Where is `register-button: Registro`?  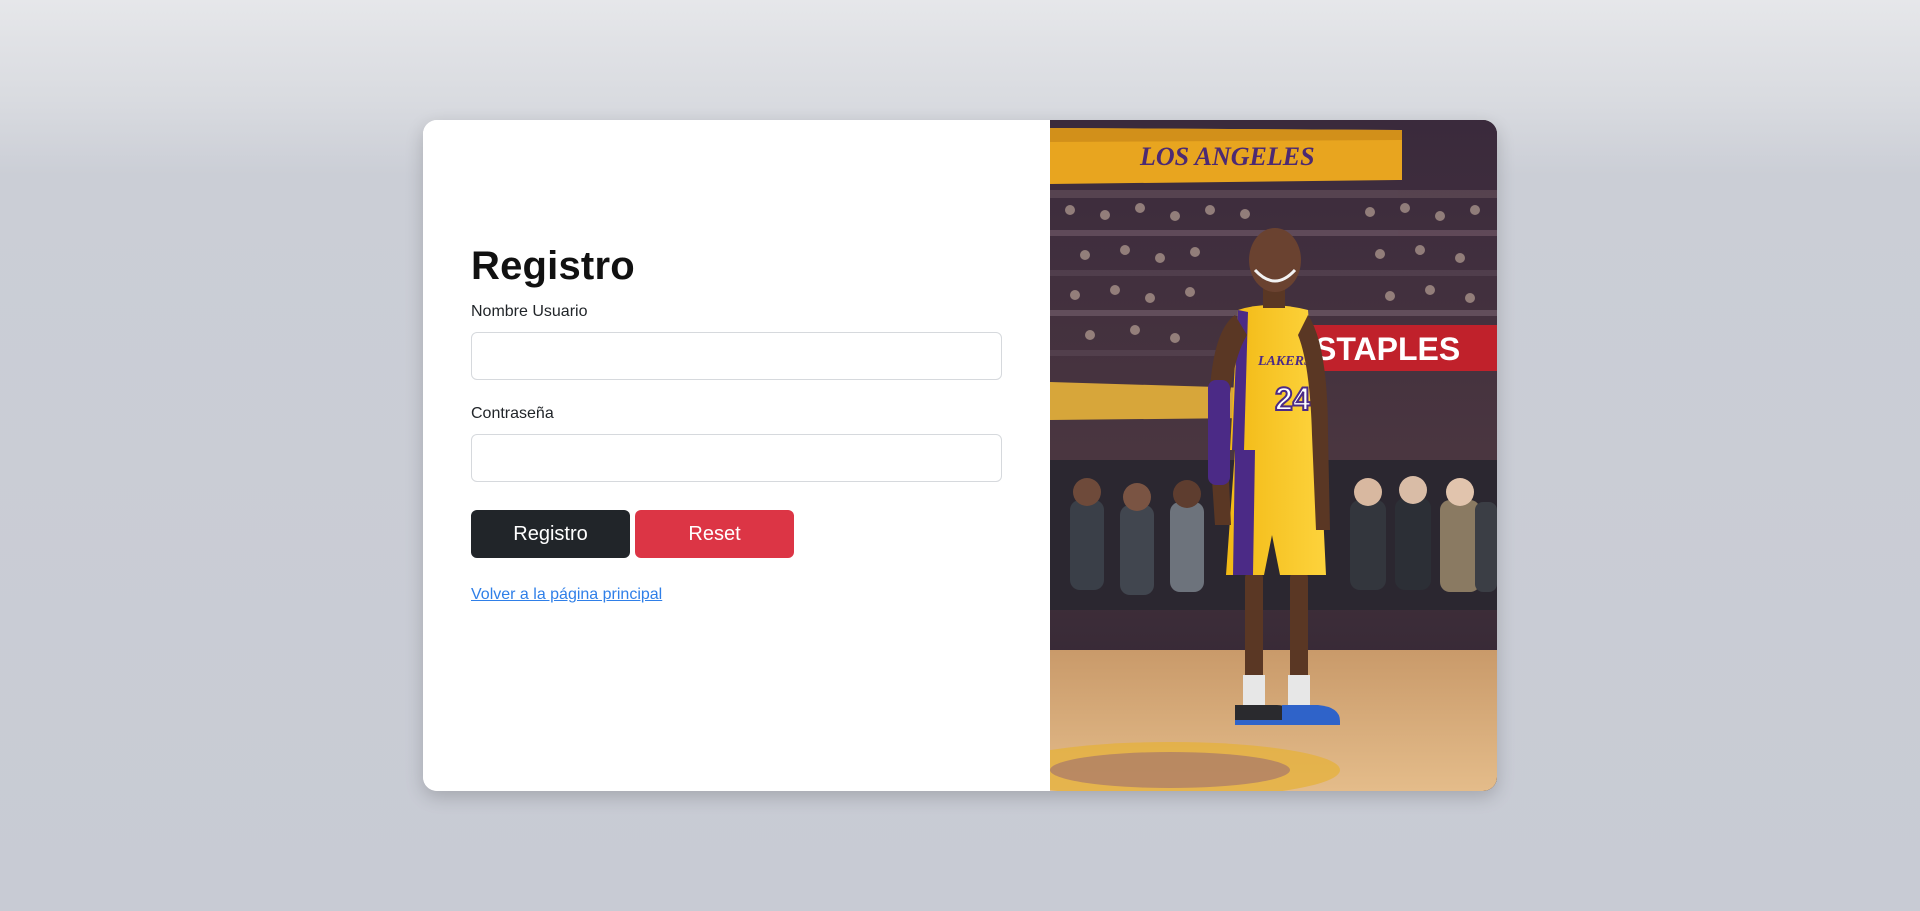 register-button: Registro is located at coordinates (550, 534).